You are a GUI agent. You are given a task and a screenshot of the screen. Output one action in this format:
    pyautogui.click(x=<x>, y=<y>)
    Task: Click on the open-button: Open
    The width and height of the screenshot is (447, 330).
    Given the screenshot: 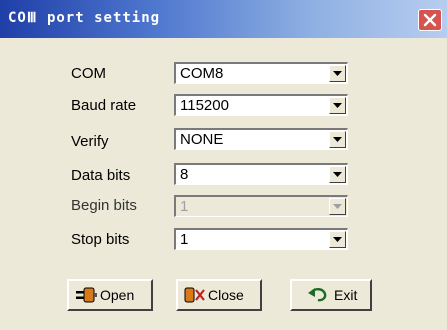 What is the action you would take?
    pyautogui.click(x=110, y=295)
    